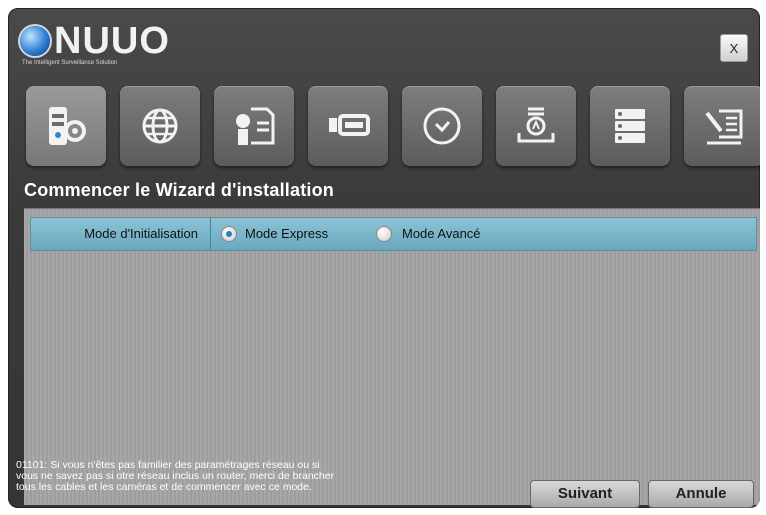  What do you see at coordinates (70, 63) in the screenshot?
I see `brand-tagline: The Intelligent Surveillance Solution` at bounding box center [70, 63].